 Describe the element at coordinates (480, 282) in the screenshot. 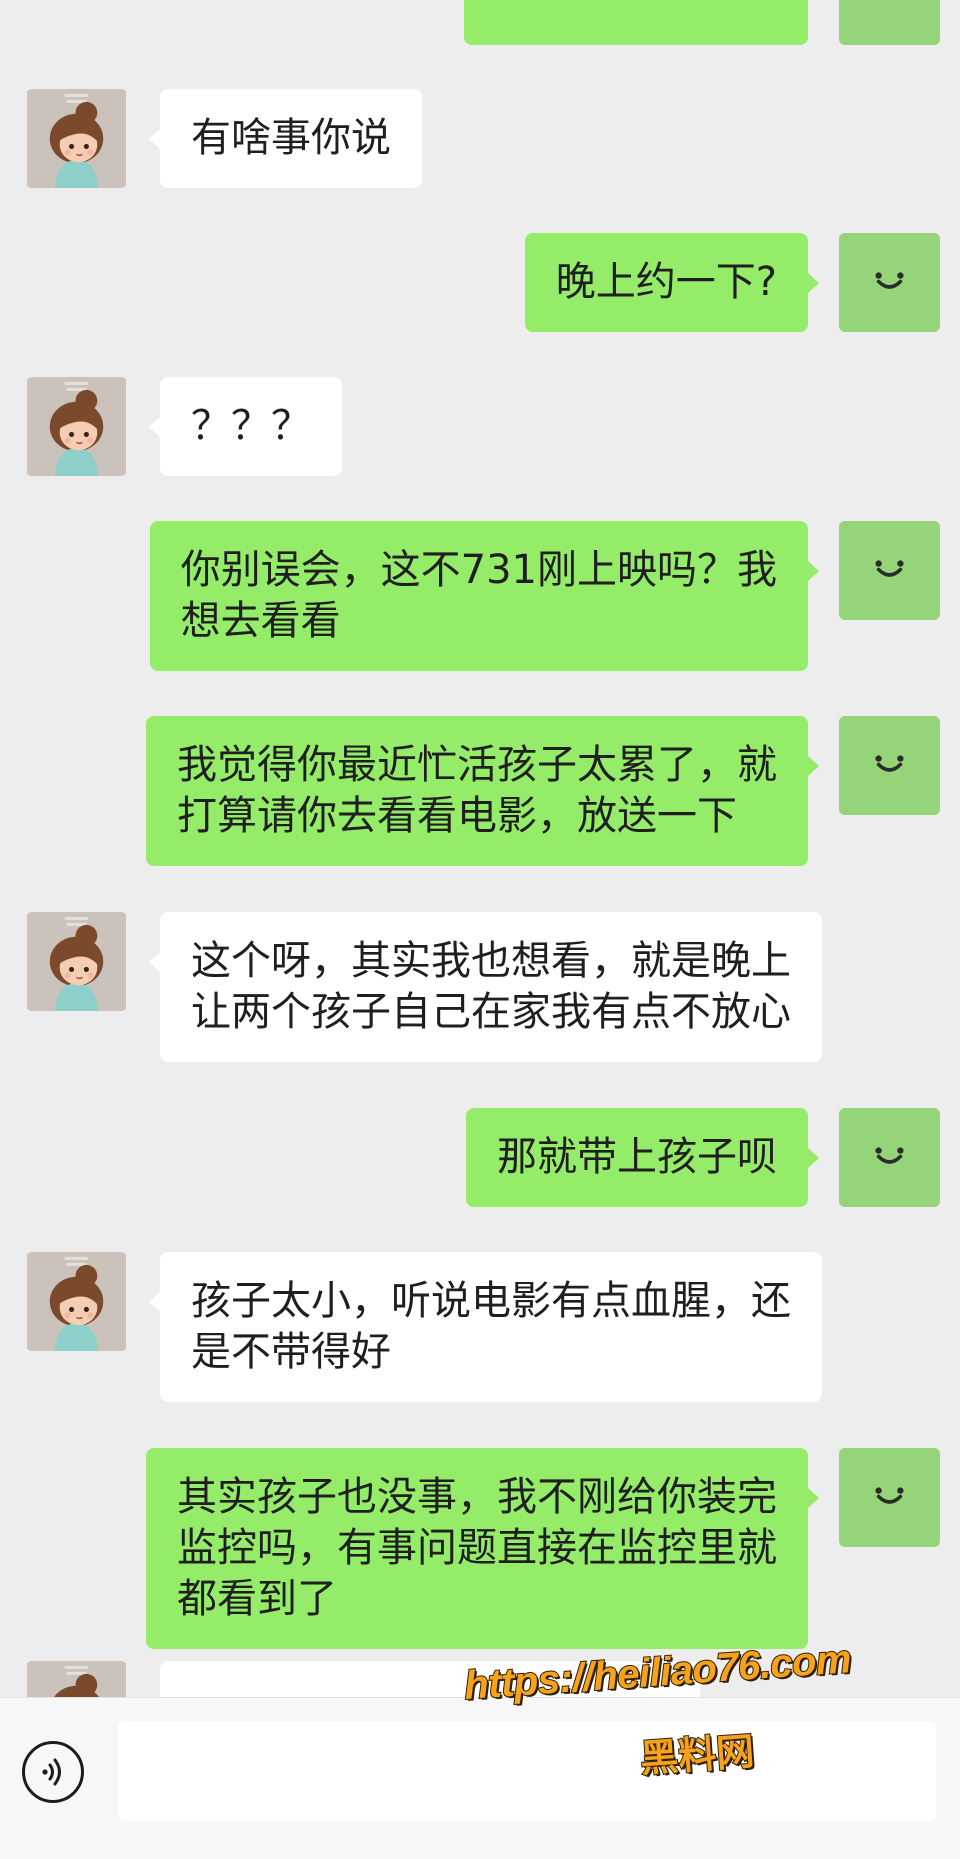

I see `message-row: 晚上约一下?` at that location.